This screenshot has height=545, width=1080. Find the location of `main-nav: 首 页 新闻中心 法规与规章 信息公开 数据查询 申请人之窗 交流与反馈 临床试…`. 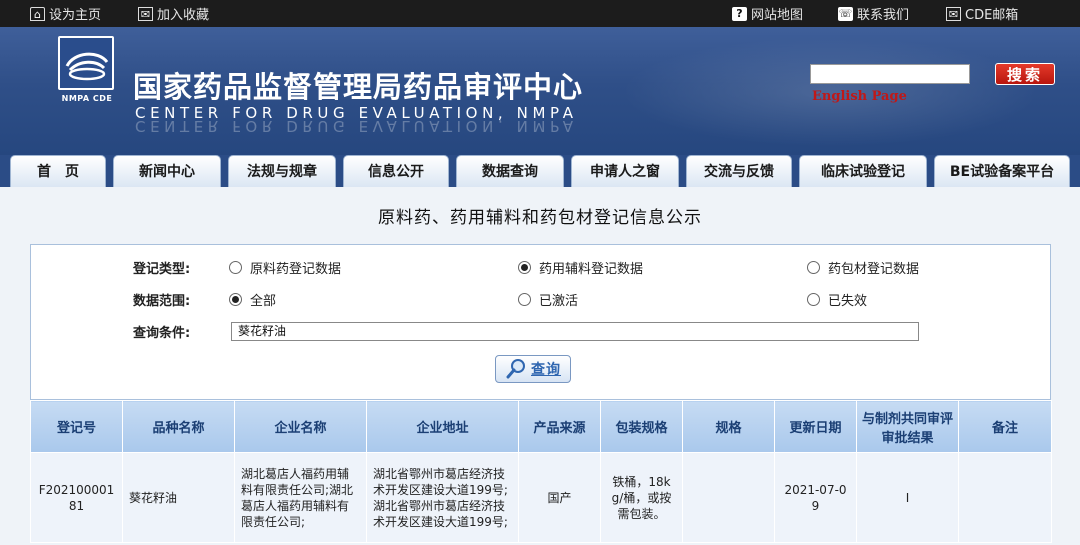

main-nav: 首 页 新闻中心 法规与规章 信息公开 数据查询 申请人之窗 交流与反馈 临床试… is located at coordinates (540, 171).